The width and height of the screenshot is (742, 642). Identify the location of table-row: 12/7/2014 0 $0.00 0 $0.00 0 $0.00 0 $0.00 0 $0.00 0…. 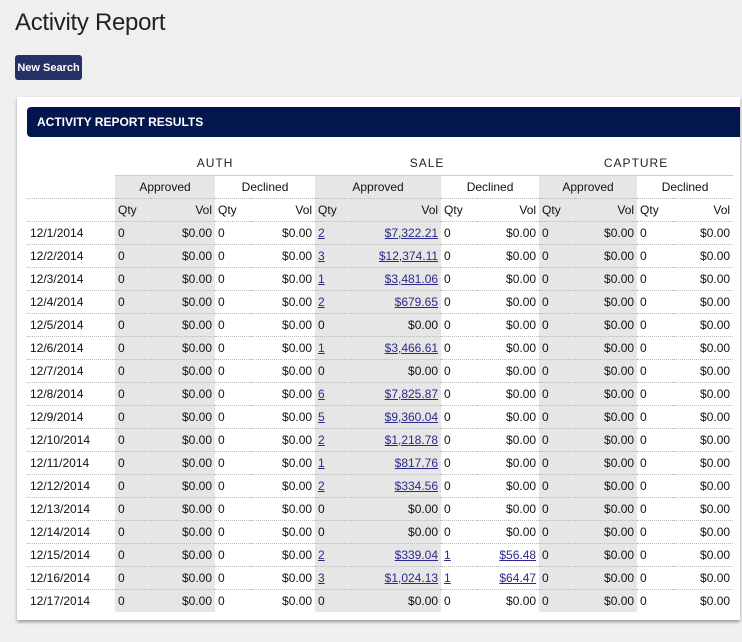
(380, 371).